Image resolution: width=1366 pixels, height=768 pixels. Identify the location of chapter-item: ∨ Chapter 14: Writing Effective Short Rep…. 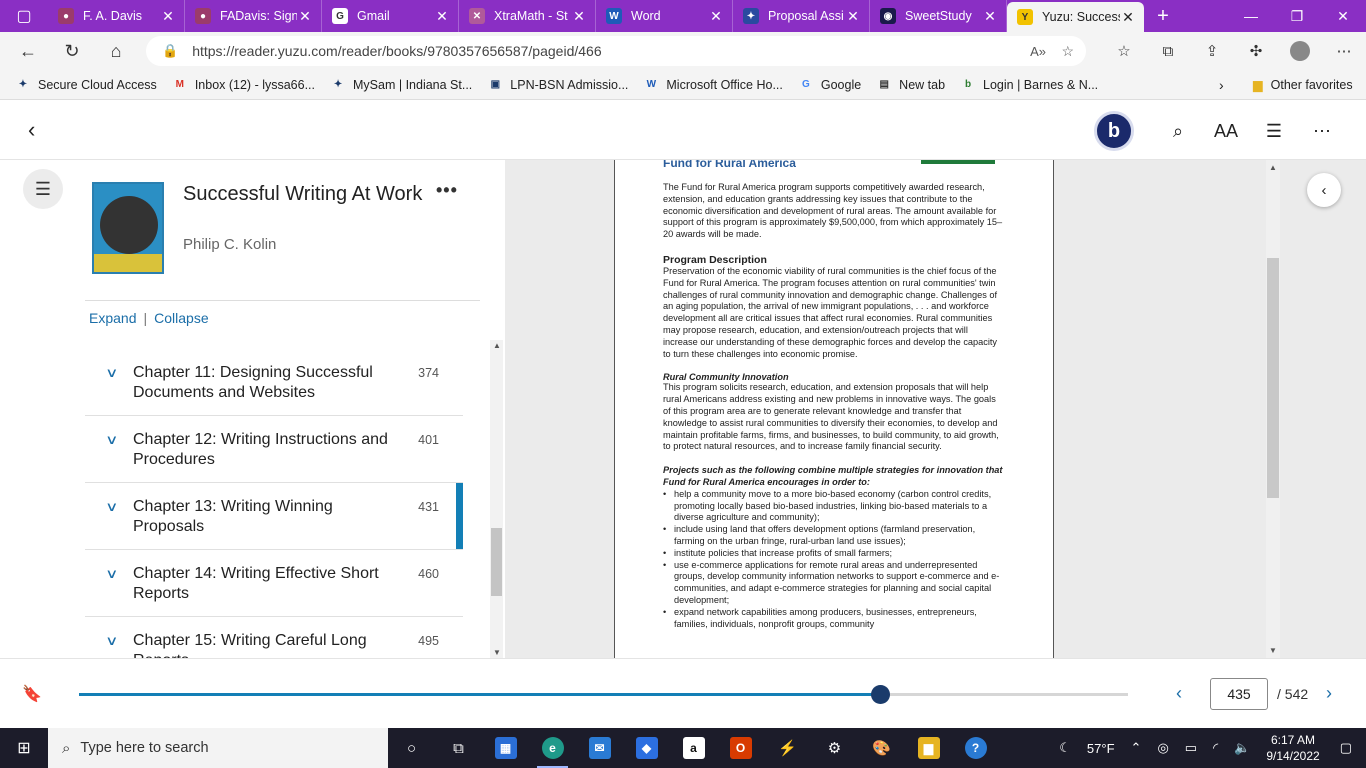
(274, 583).